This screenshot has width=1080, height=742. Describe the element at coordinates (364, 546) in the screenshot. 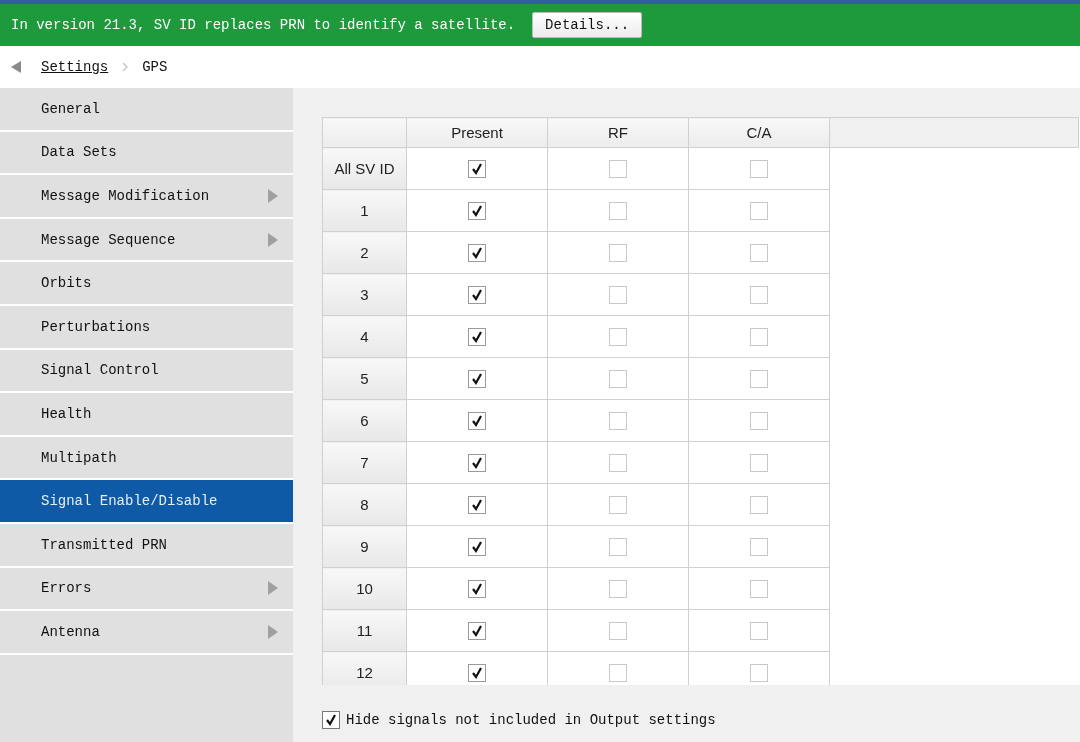

I see `row-header: 9` at that location.